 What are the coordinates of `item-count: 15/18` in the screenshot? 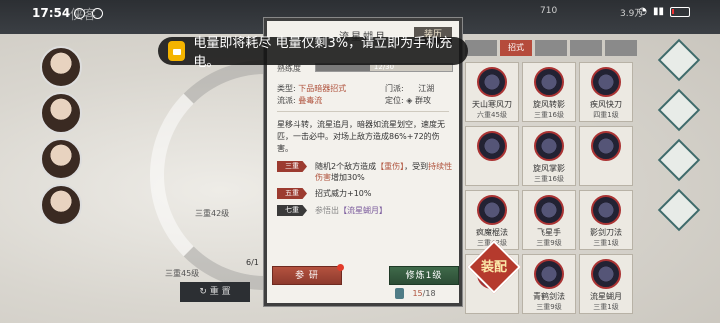 It's located at (424, 293).